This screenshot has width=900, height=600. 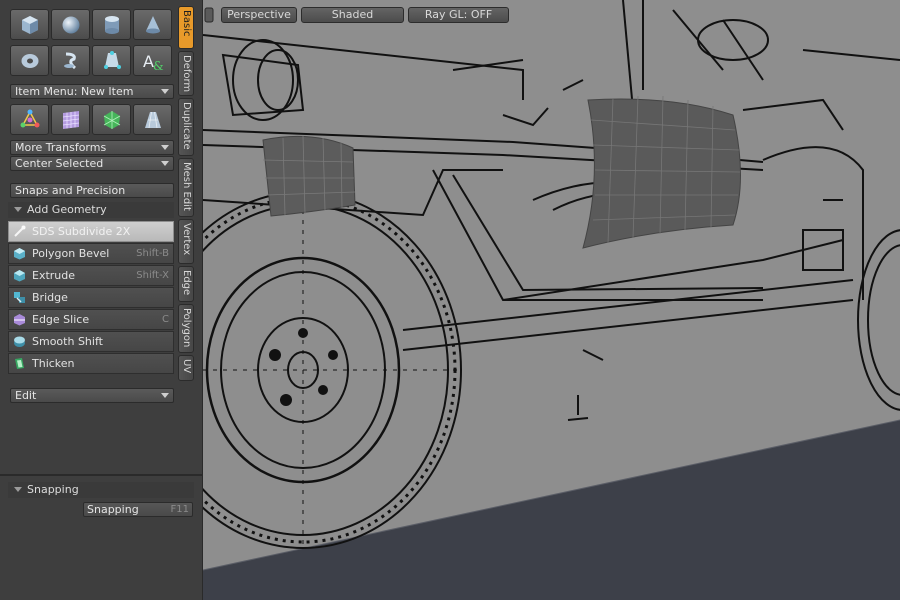 I want to click on command-sds-subdivide: SDS Subdivide 2X, so click(x=91, y=231).